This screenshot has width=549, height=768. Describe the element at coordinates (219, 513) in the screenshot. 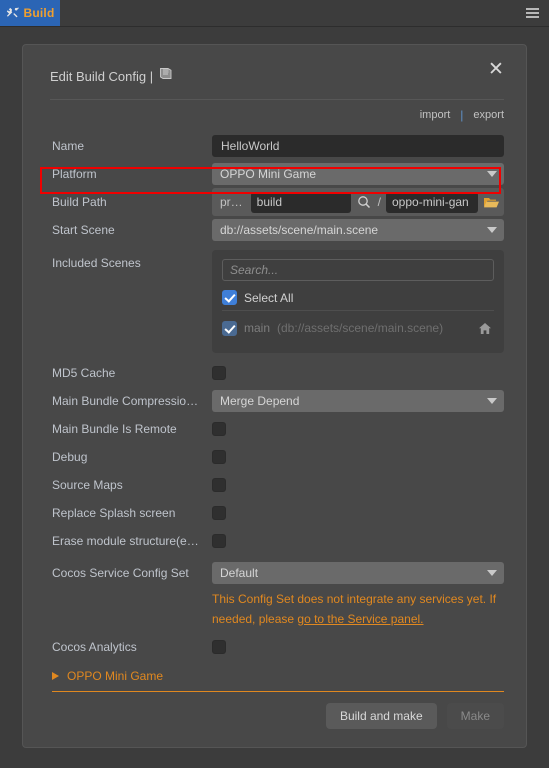

I see `replace-splash-checkbox` at that location.